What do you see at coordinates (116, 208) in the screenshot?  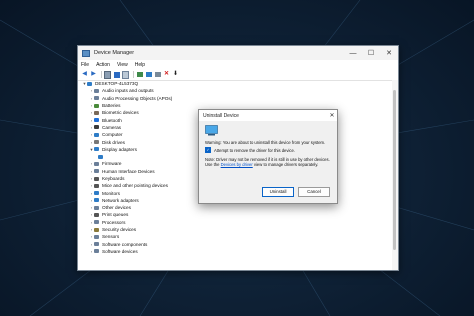 I see `tree-category-label: Other devices` at bounding box center [116, 208].